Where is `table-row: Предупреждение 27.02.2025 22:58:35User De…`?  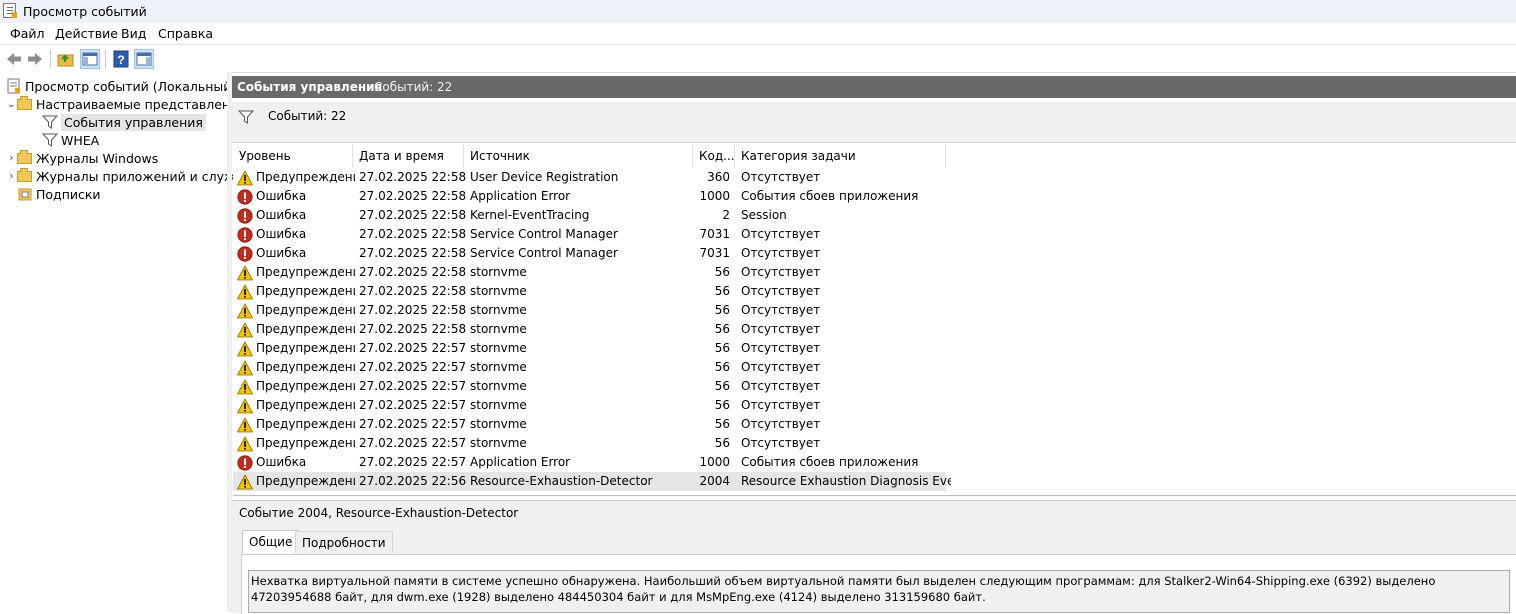
table-row: Предупреждение 27.02.2025 22:58:35User De… is located at coordinates (589, 177).